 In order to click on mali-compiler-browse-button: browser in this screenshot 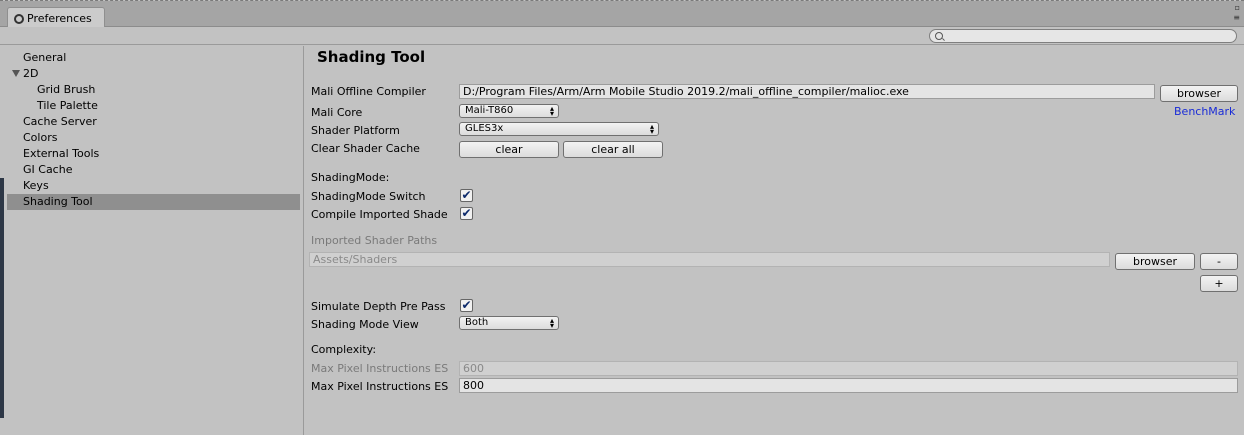, I will do `click(1199, 93)`.